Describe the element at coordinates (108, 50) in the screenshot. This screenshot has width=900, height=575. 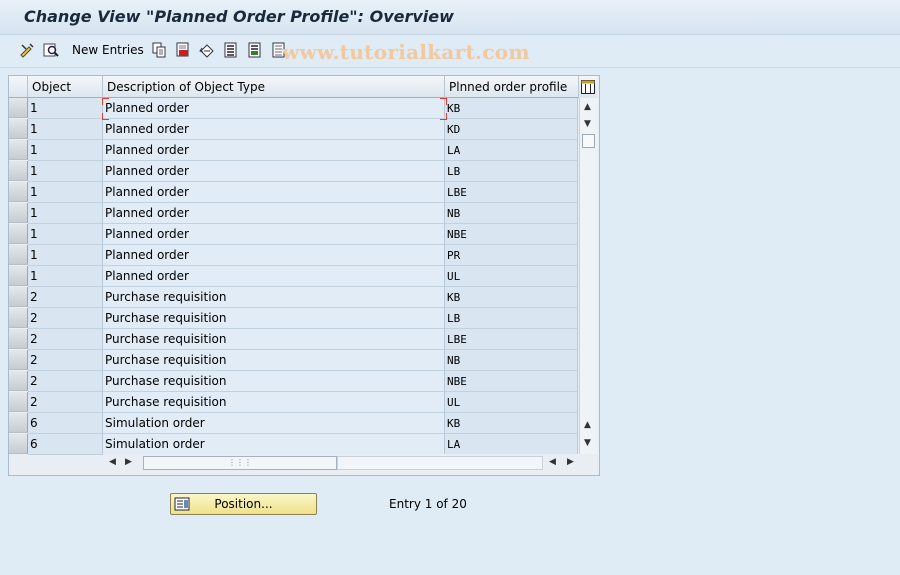
I see `new-entries-button: New Entries` at that location.